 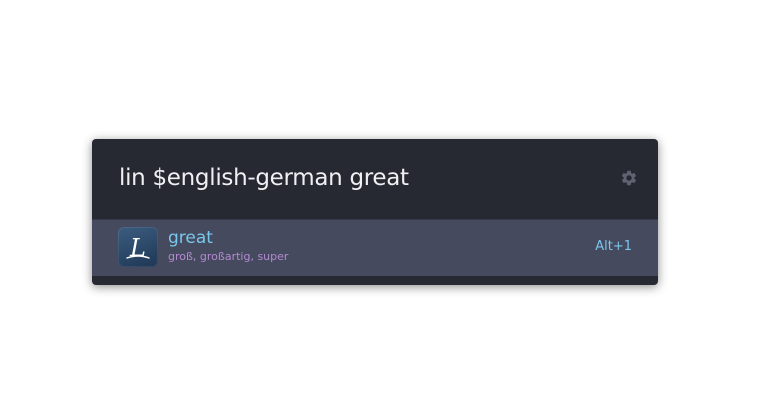 What do you see at coordinates (364, 178) in the screenshot?
I see `query-input` at bounding box center [364, 178].